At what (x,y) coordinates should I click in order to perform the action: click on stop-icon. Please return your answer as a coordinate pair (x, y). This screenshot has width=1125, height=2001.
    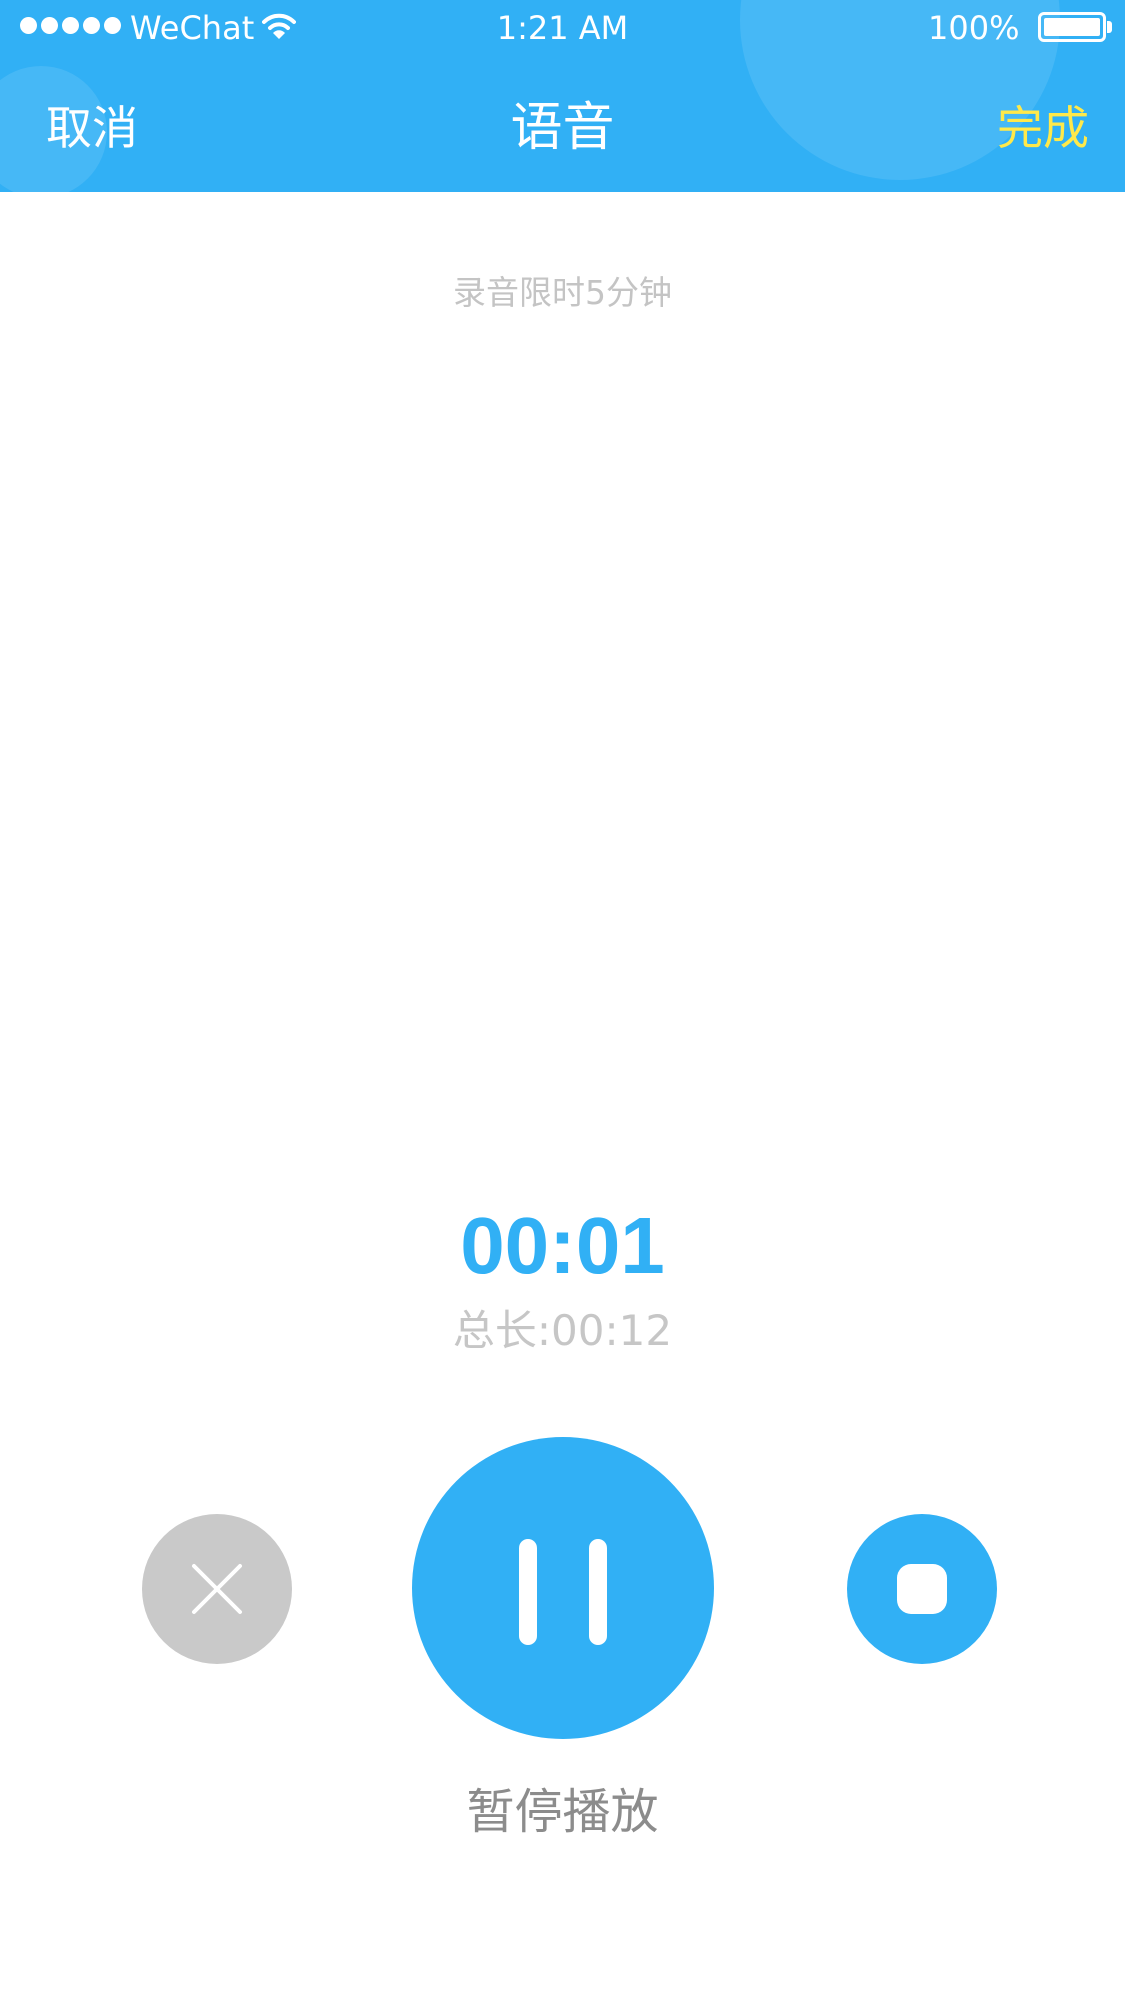
    Looking at the image, I should click on (922, 1589).